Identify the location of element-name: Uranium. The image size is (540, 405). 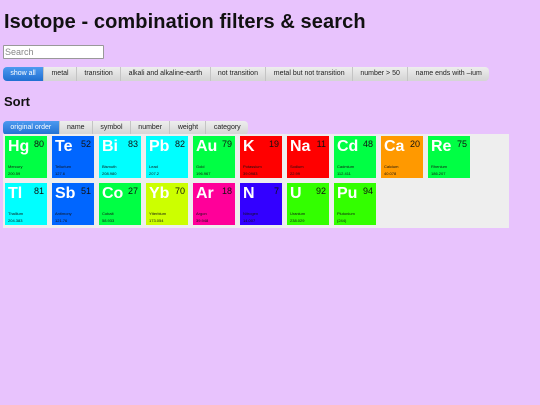
(298, 213).